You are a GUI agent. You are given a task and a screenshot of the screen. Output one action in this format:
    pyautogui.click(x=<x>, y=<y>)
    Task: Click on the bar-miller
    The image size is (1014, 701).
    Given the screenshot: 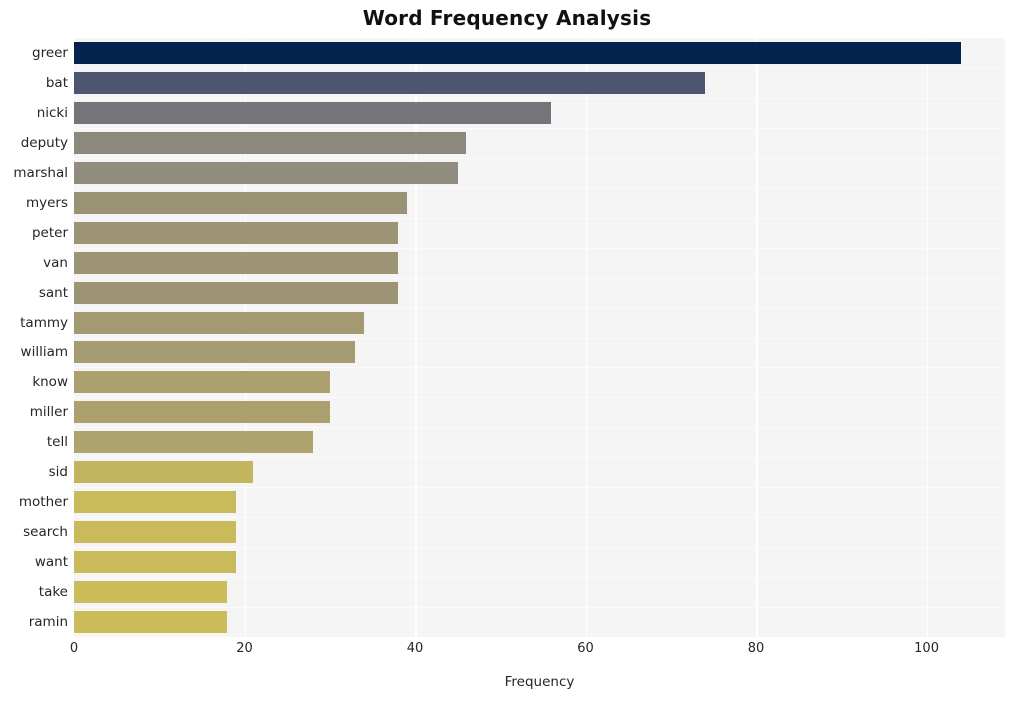 What is the action you would take?
    pyautogui.click(x=202, y=412)
    